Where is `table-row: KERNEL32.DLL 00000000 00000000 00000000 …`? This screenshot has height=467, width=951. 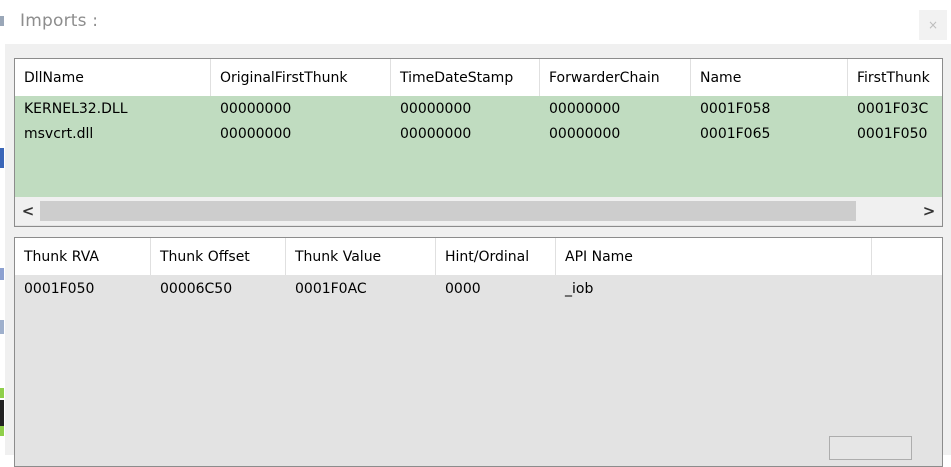 table-row: KERNEL32.DLL 00000000 00000000 00000000 … is located at coordinates (478, 109).